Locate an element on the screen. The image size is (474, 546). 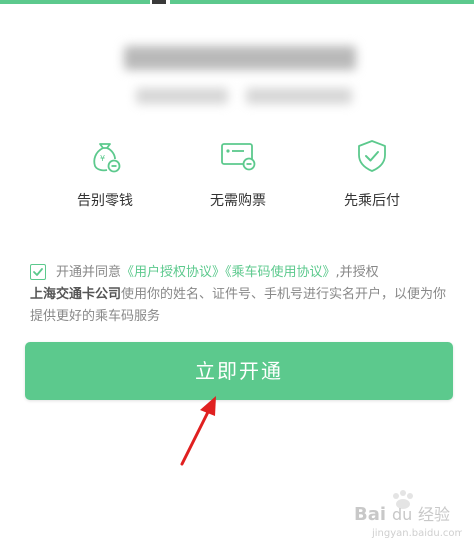
top-strip-dark-mid is located at coordinates (159, 2).